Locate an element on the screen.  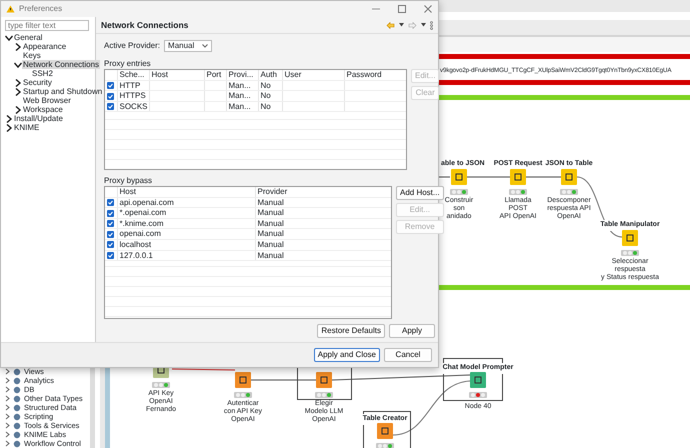
action-button: Apply and Close is located at coordinates (347, 355).